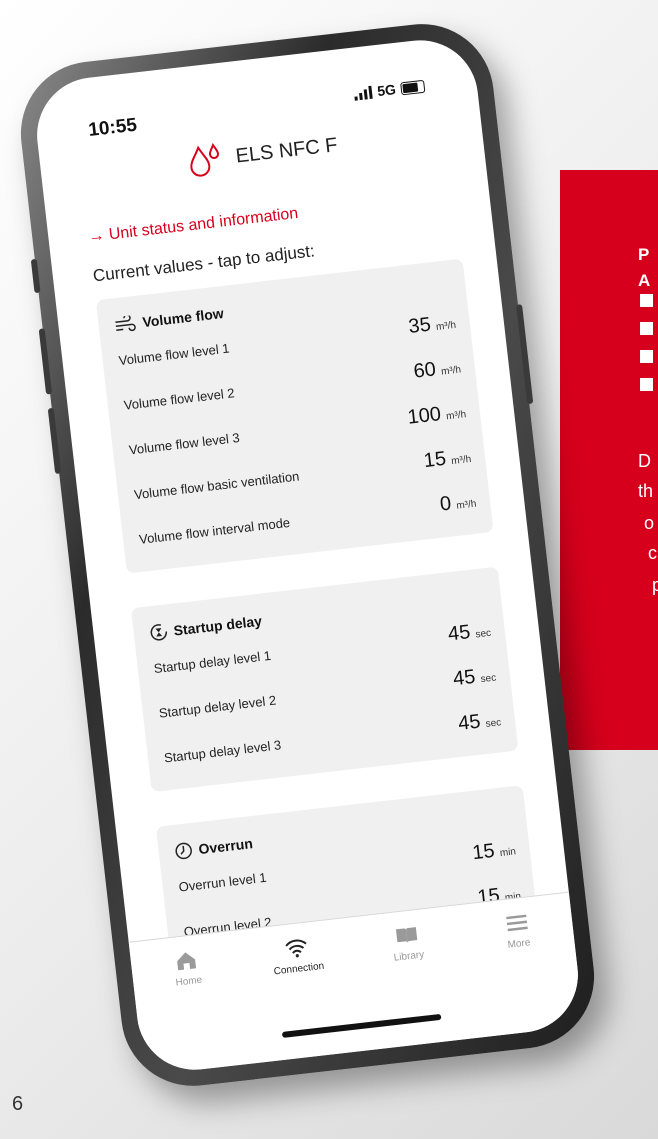 The width and height of the screenshot is (658, 1139). What do you see at coordinates (203, 224) in the screenshot?
I see `unit-status-link-label: Unit status and information` at bounding box center [203, 224].